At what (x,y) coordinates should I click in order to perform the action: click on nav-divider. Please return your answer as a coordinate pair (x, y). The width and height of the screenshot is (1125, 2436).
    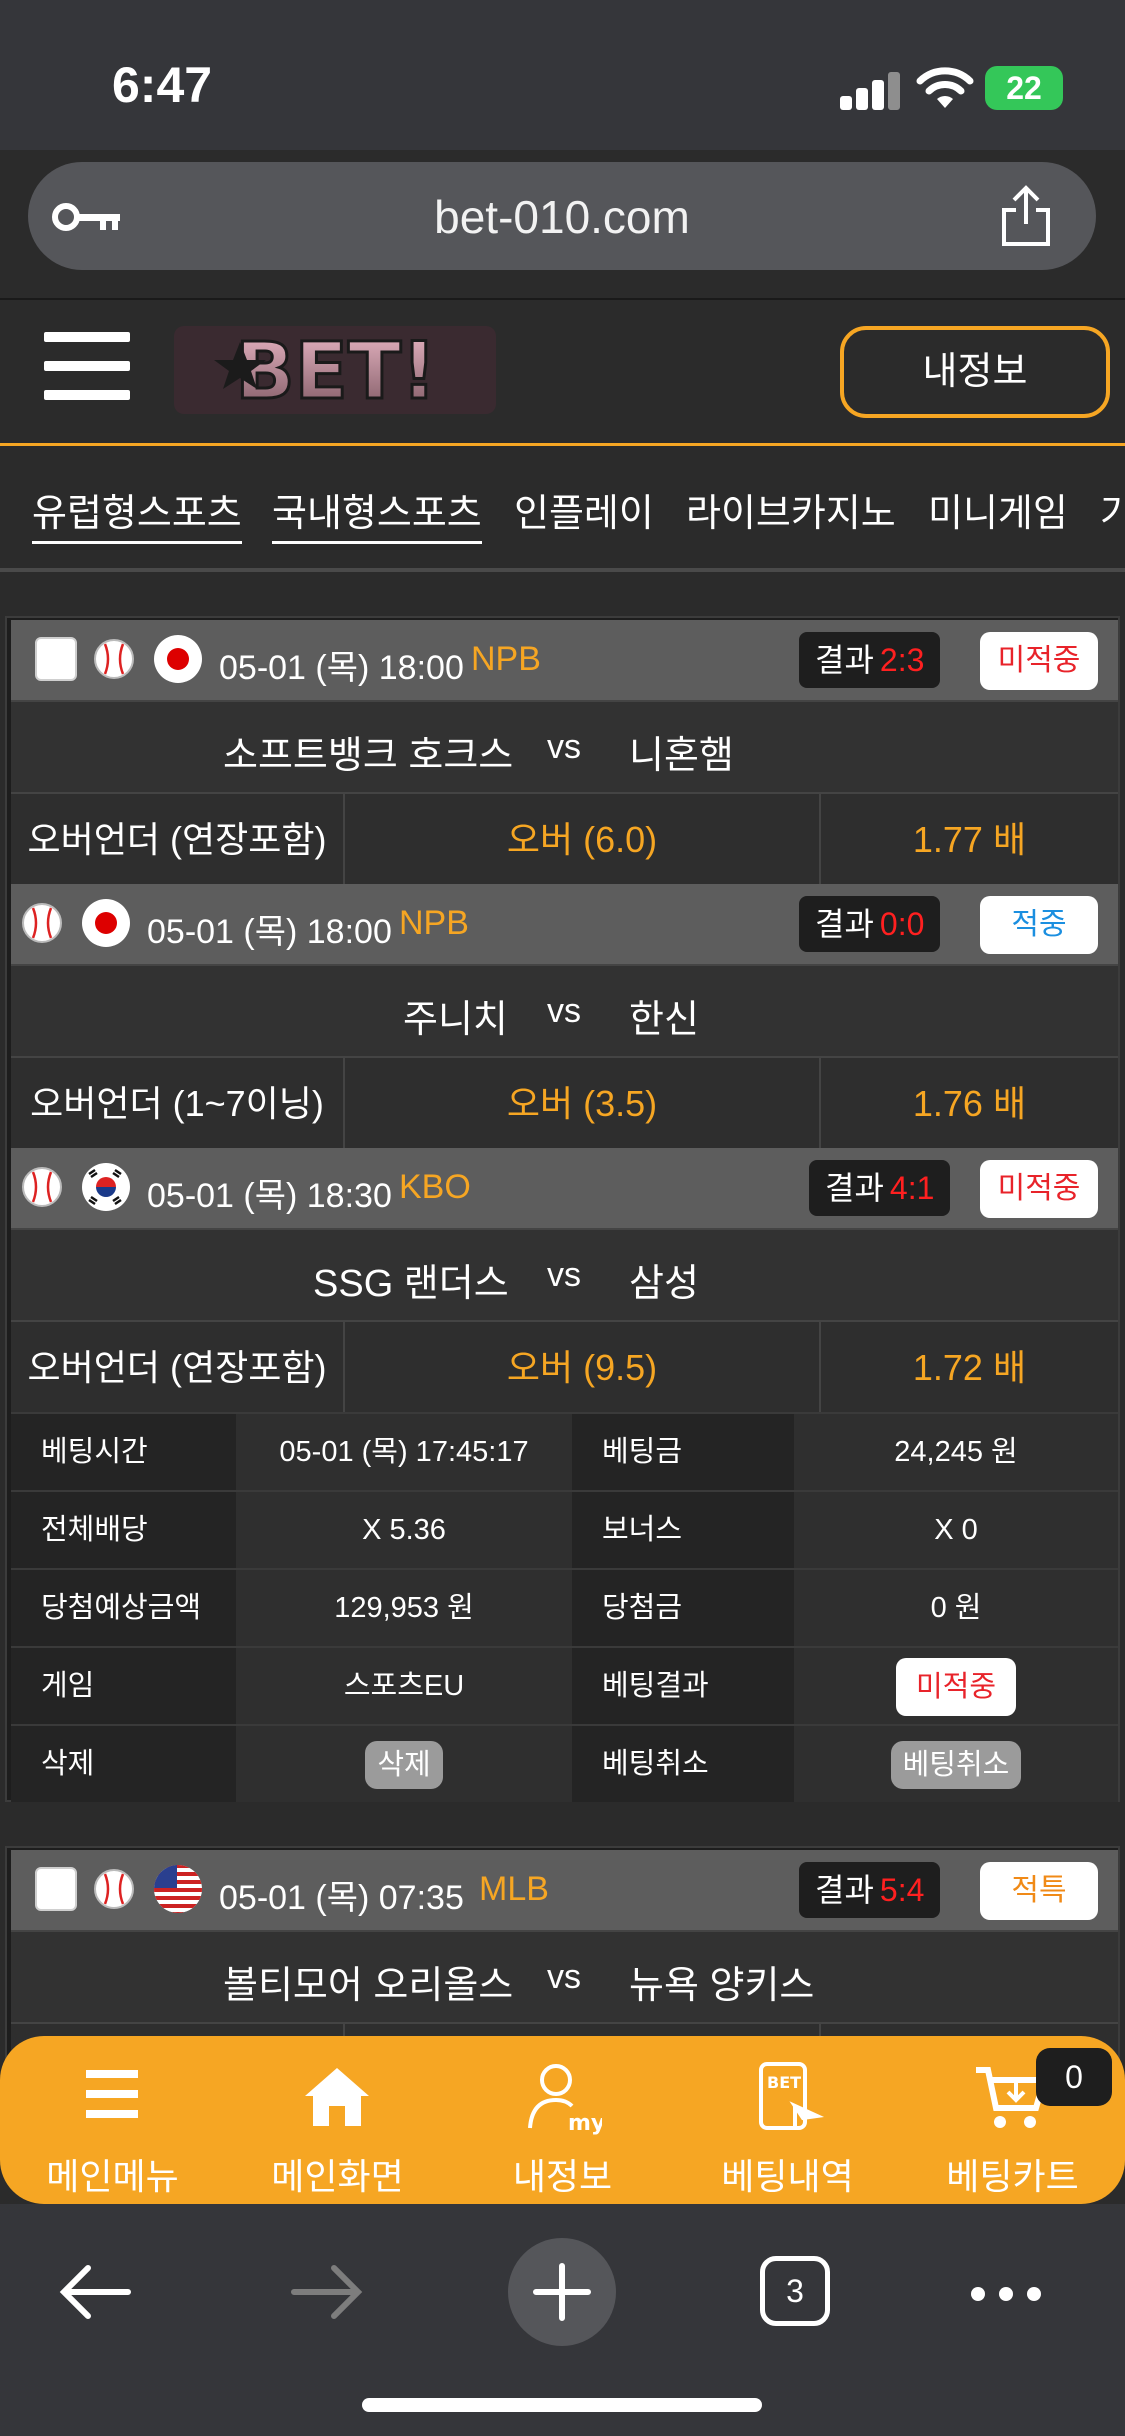
    Looking at the image, I should click on (562, 570).